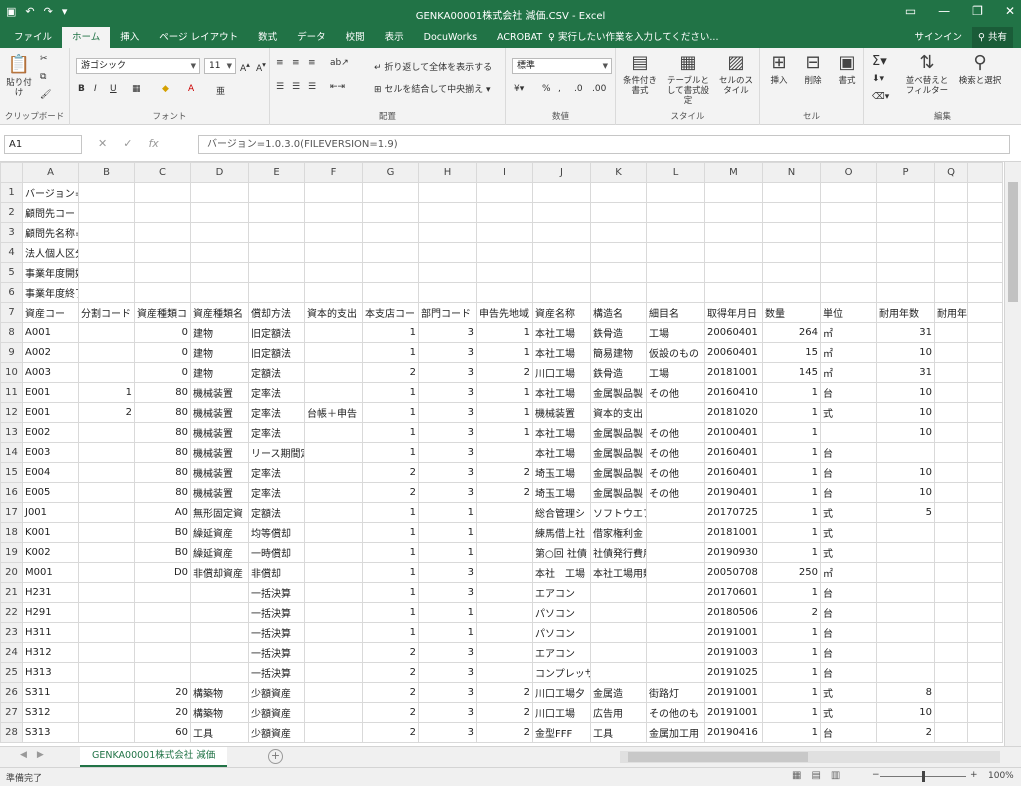 The image size is (1021, 786). Describe the element at coordinates (11, 212) in the screenshot. I see `row-header: 2` at that location.